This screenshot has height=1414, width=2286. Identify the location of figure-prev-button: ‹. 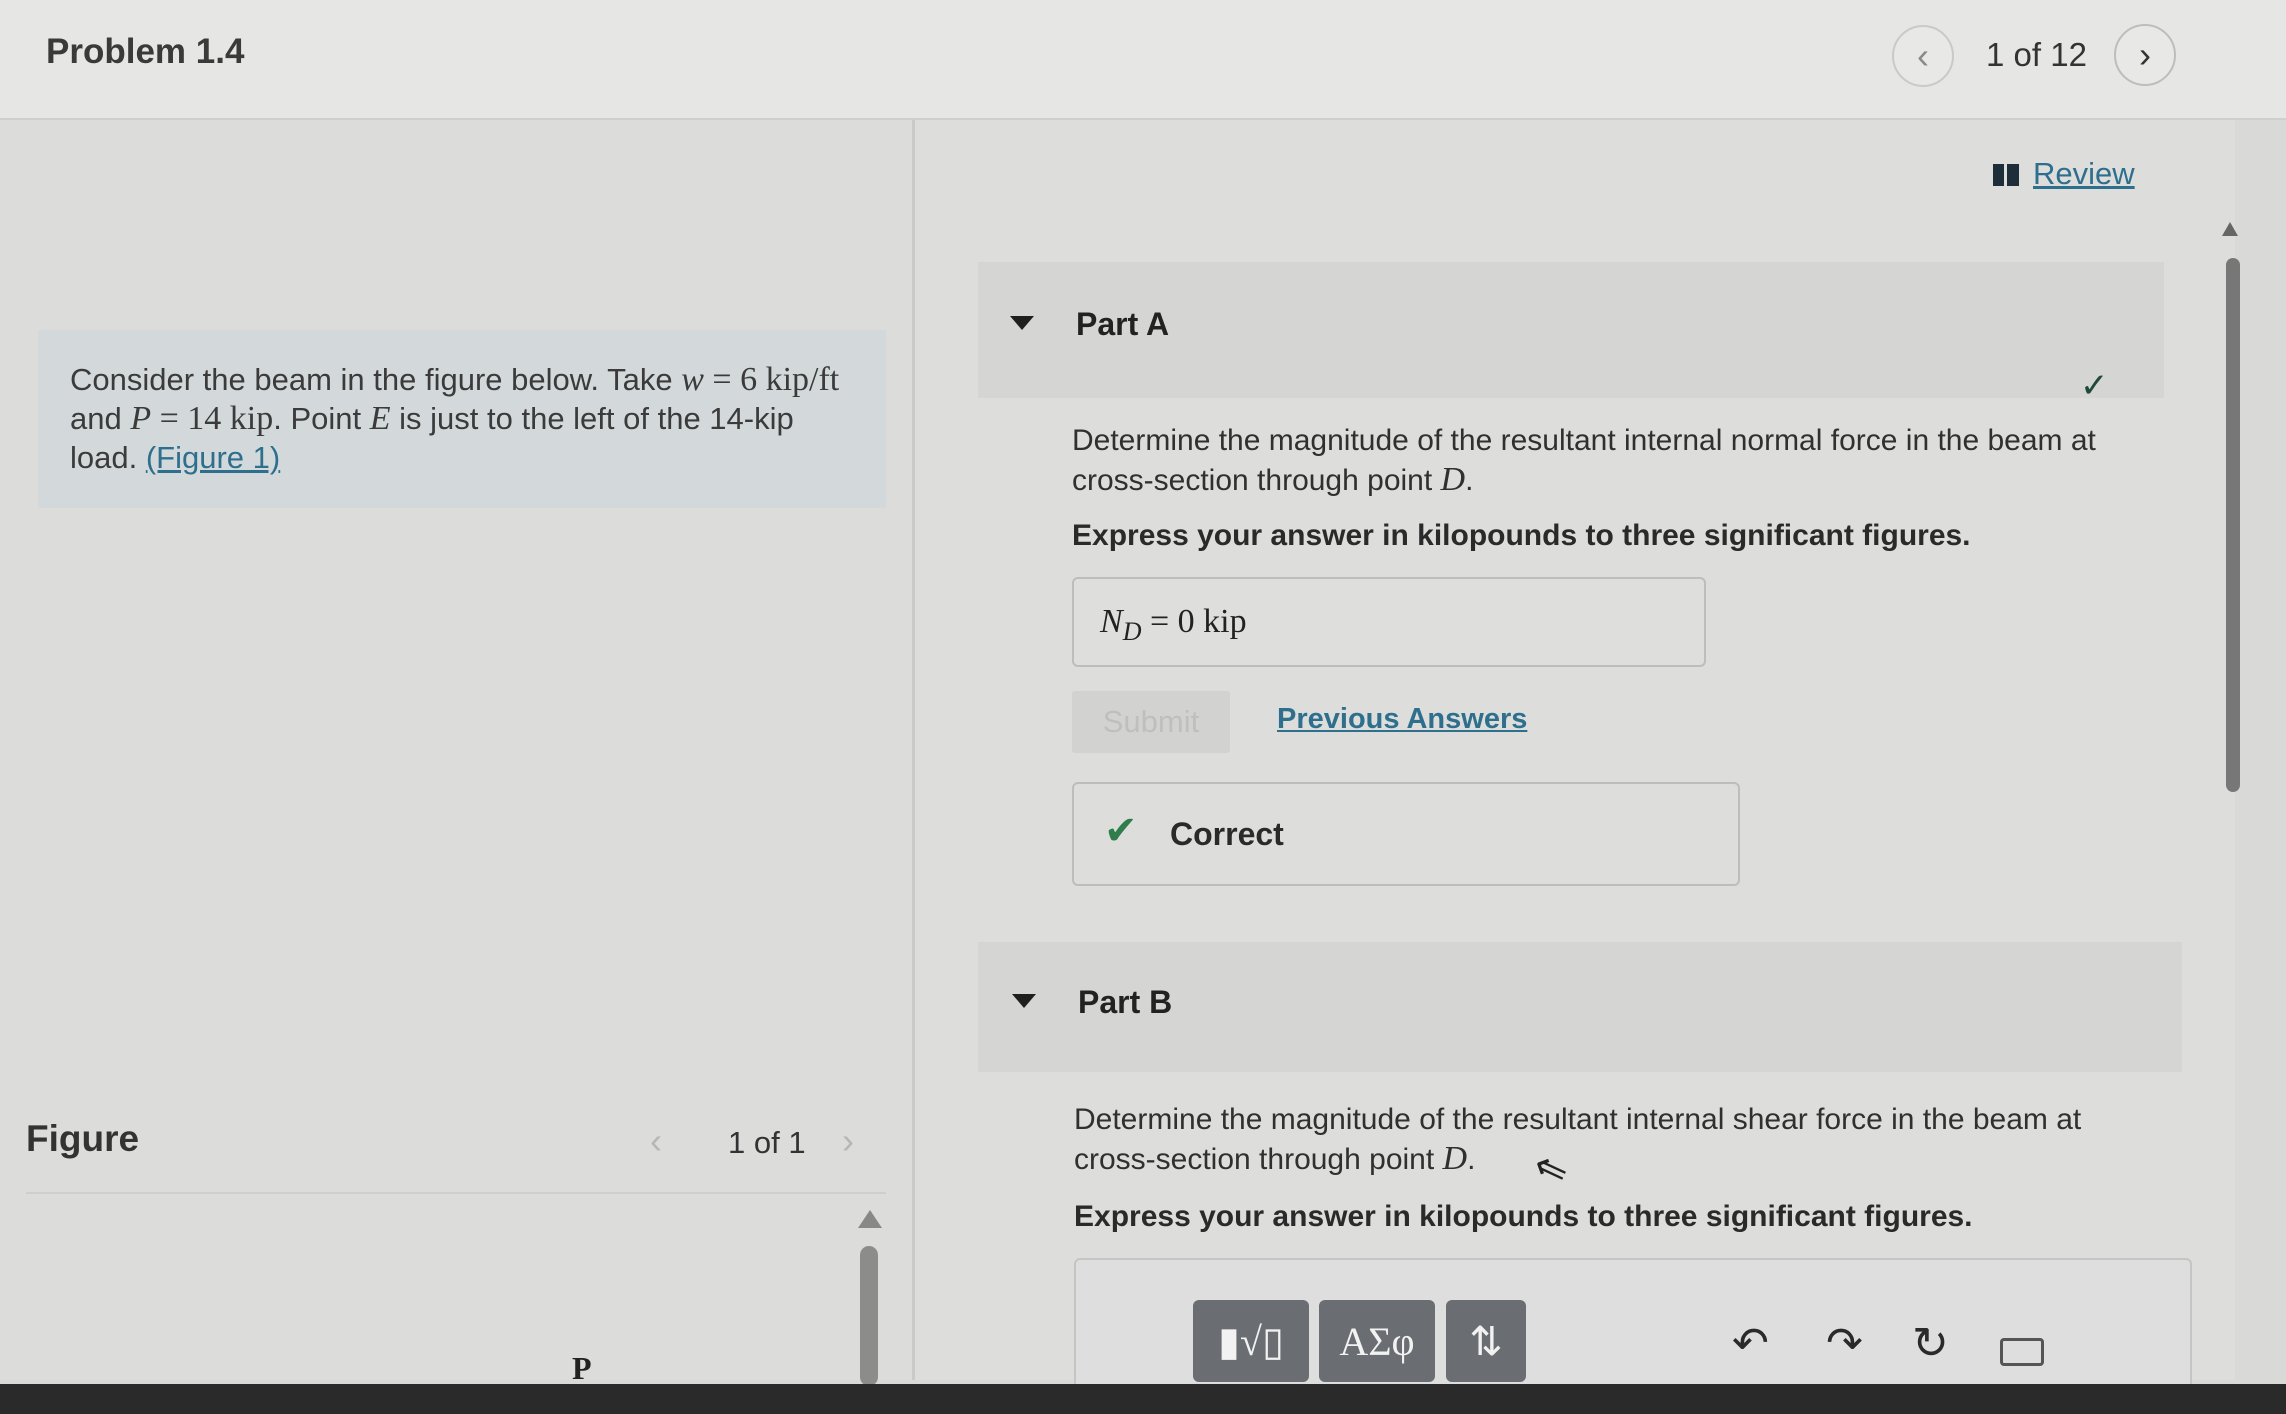
(656, 1141).